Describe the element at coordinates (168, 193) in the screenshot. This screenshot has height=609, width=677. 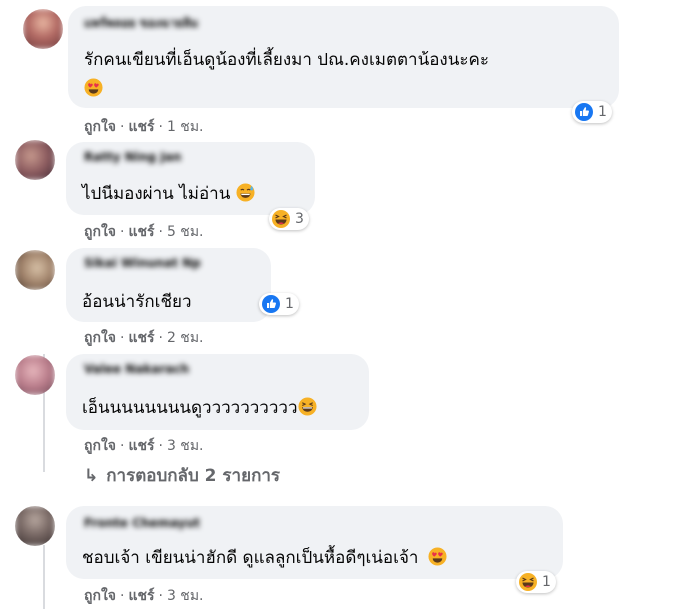
I see `comment-text: ไปนีมองผ่าน ไม่อ่าน` at that location.